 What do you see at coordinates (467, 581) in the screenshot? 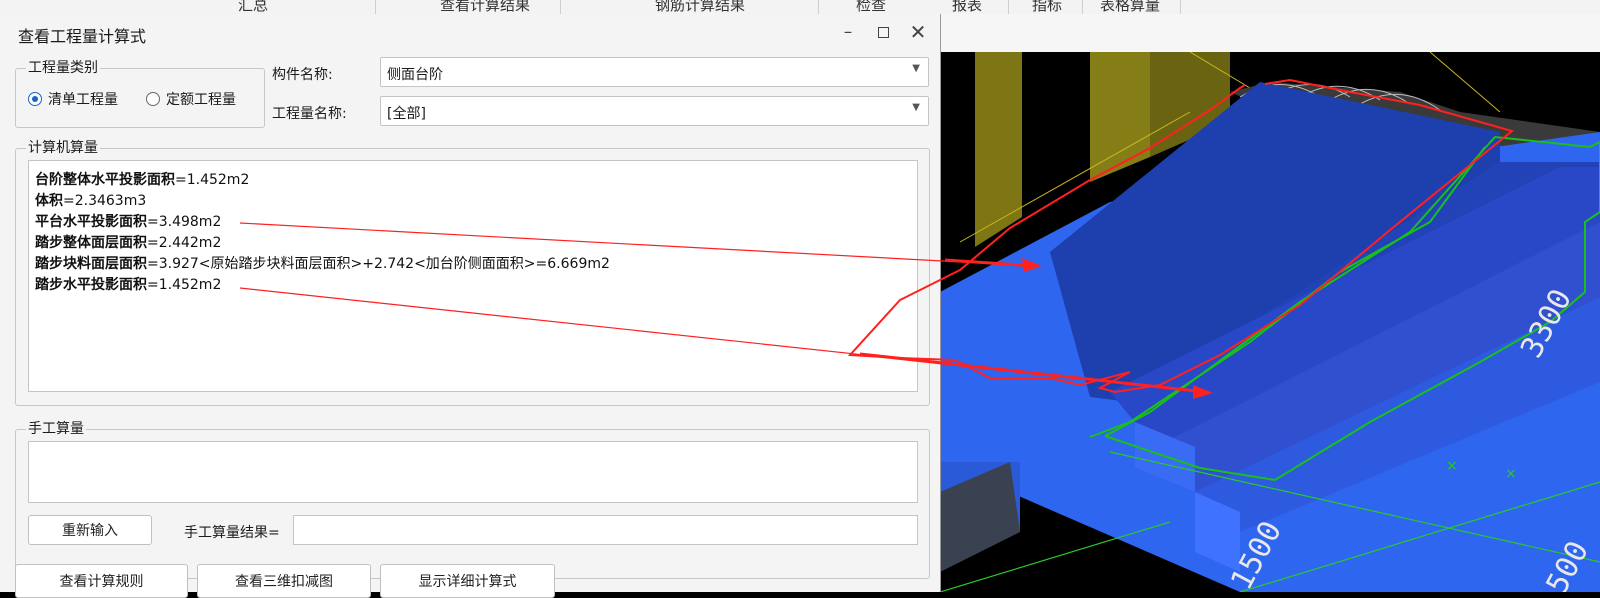
I see `show-detail-formula-button: 显示详细计算式` at bounding box center [467, 581].